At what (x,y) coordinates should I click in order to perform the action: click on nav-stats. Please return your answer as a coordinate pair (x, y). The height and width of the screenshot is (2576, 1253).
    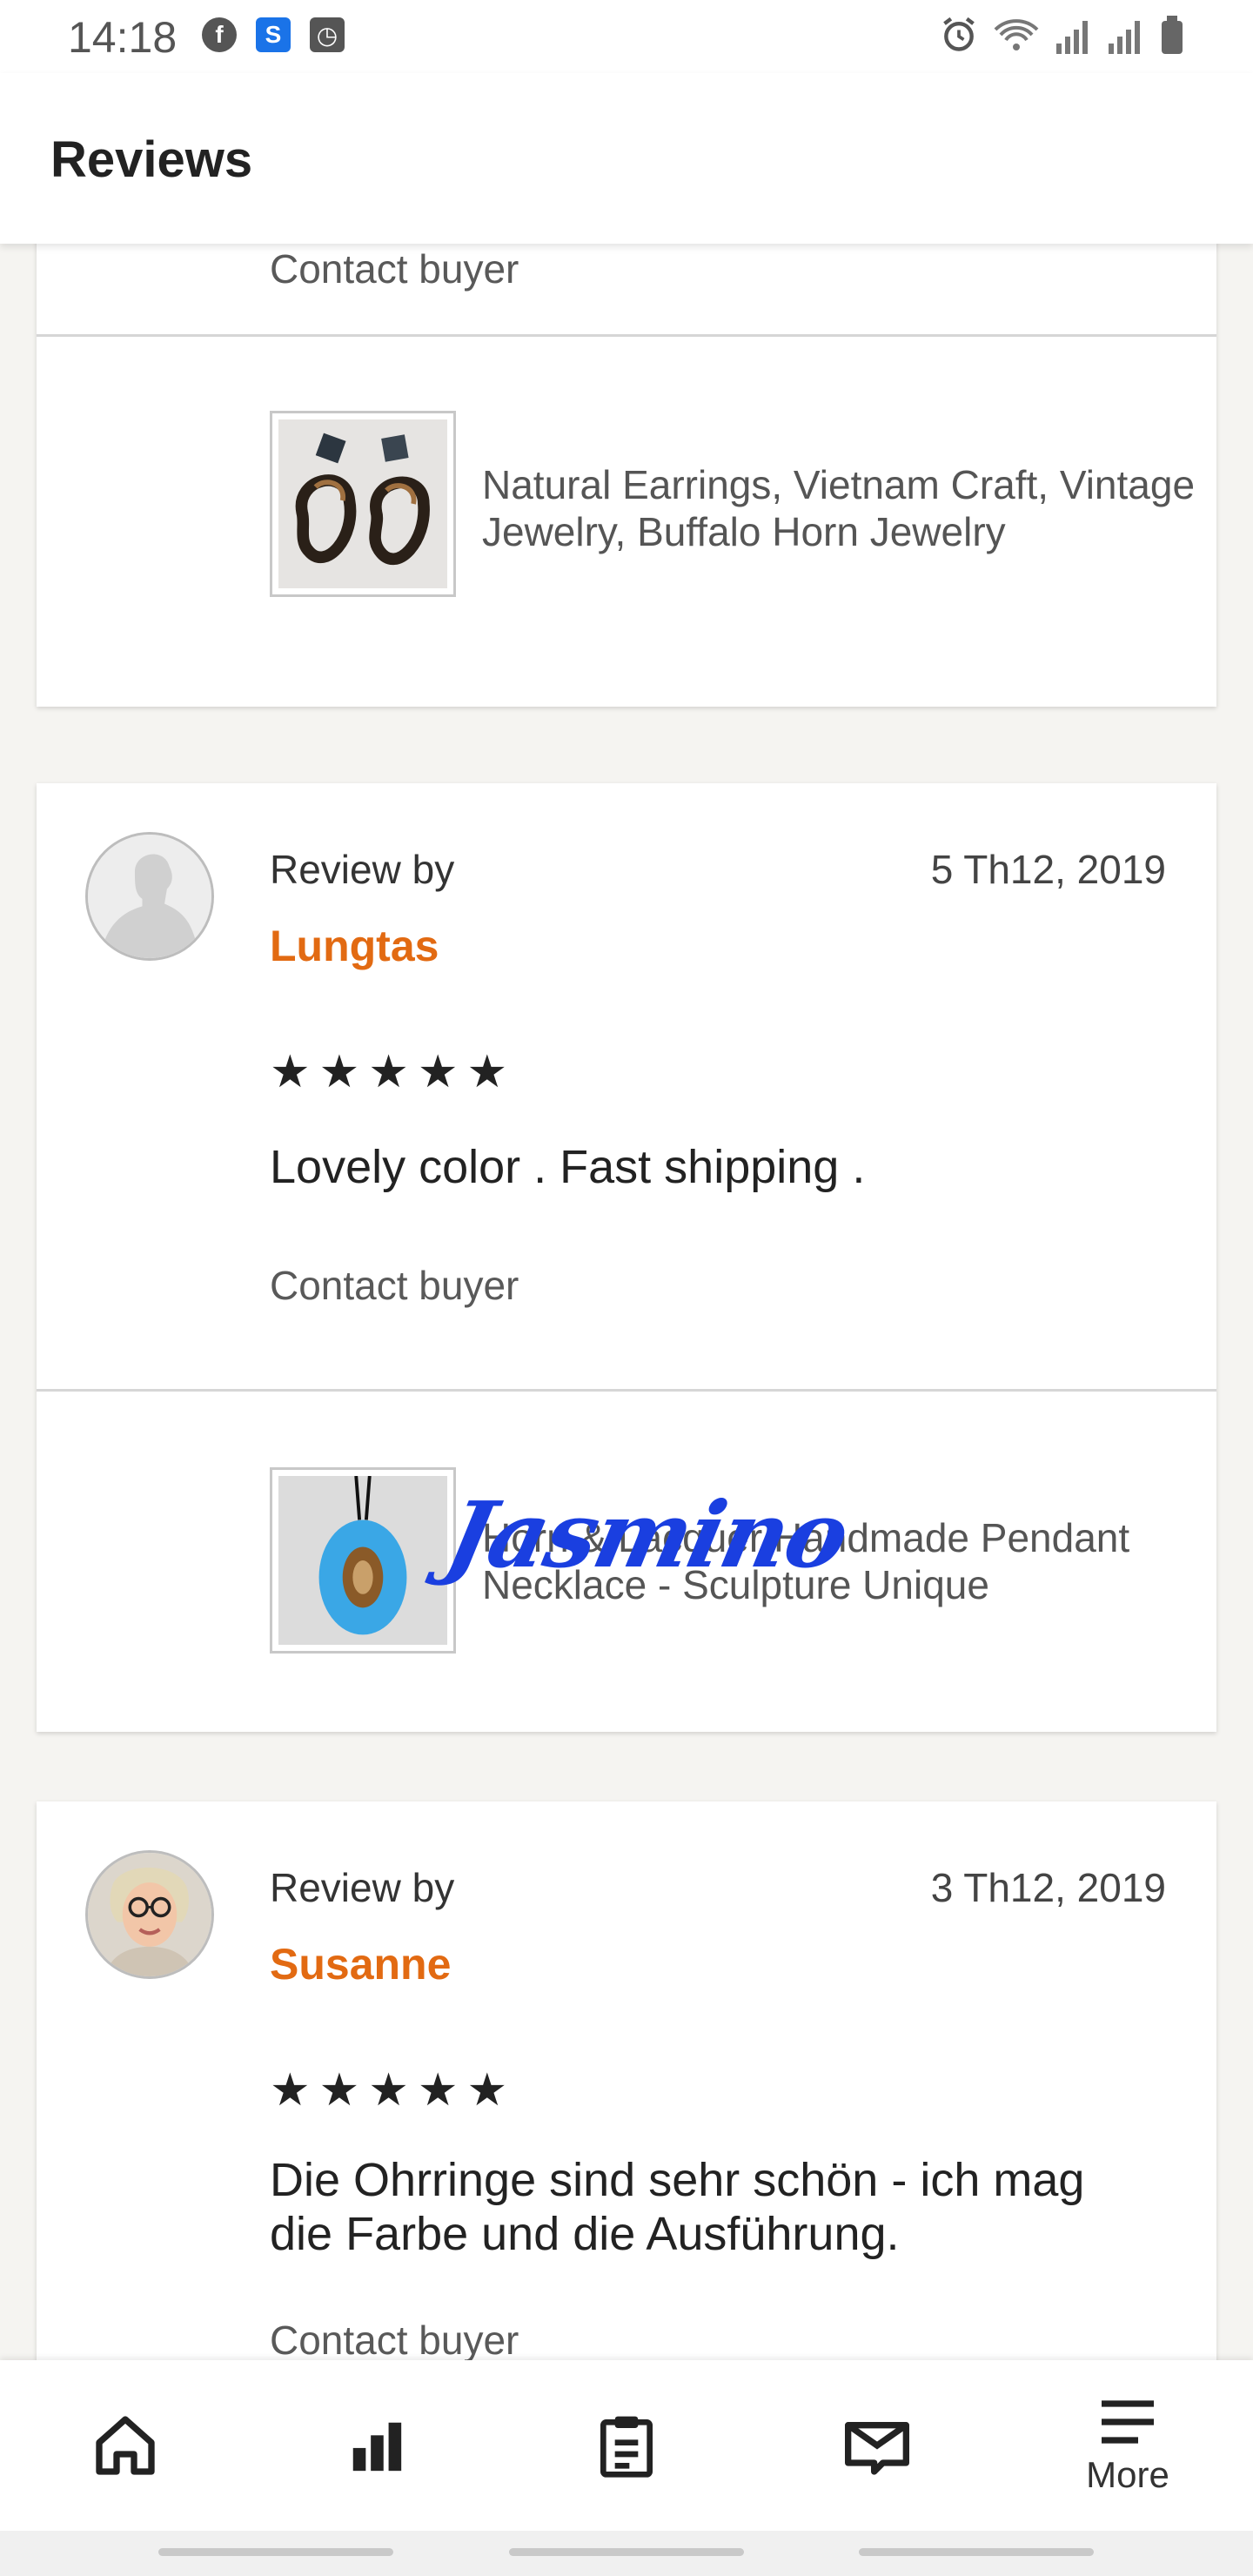
    Looking at the image, I should click on (376, 2445).